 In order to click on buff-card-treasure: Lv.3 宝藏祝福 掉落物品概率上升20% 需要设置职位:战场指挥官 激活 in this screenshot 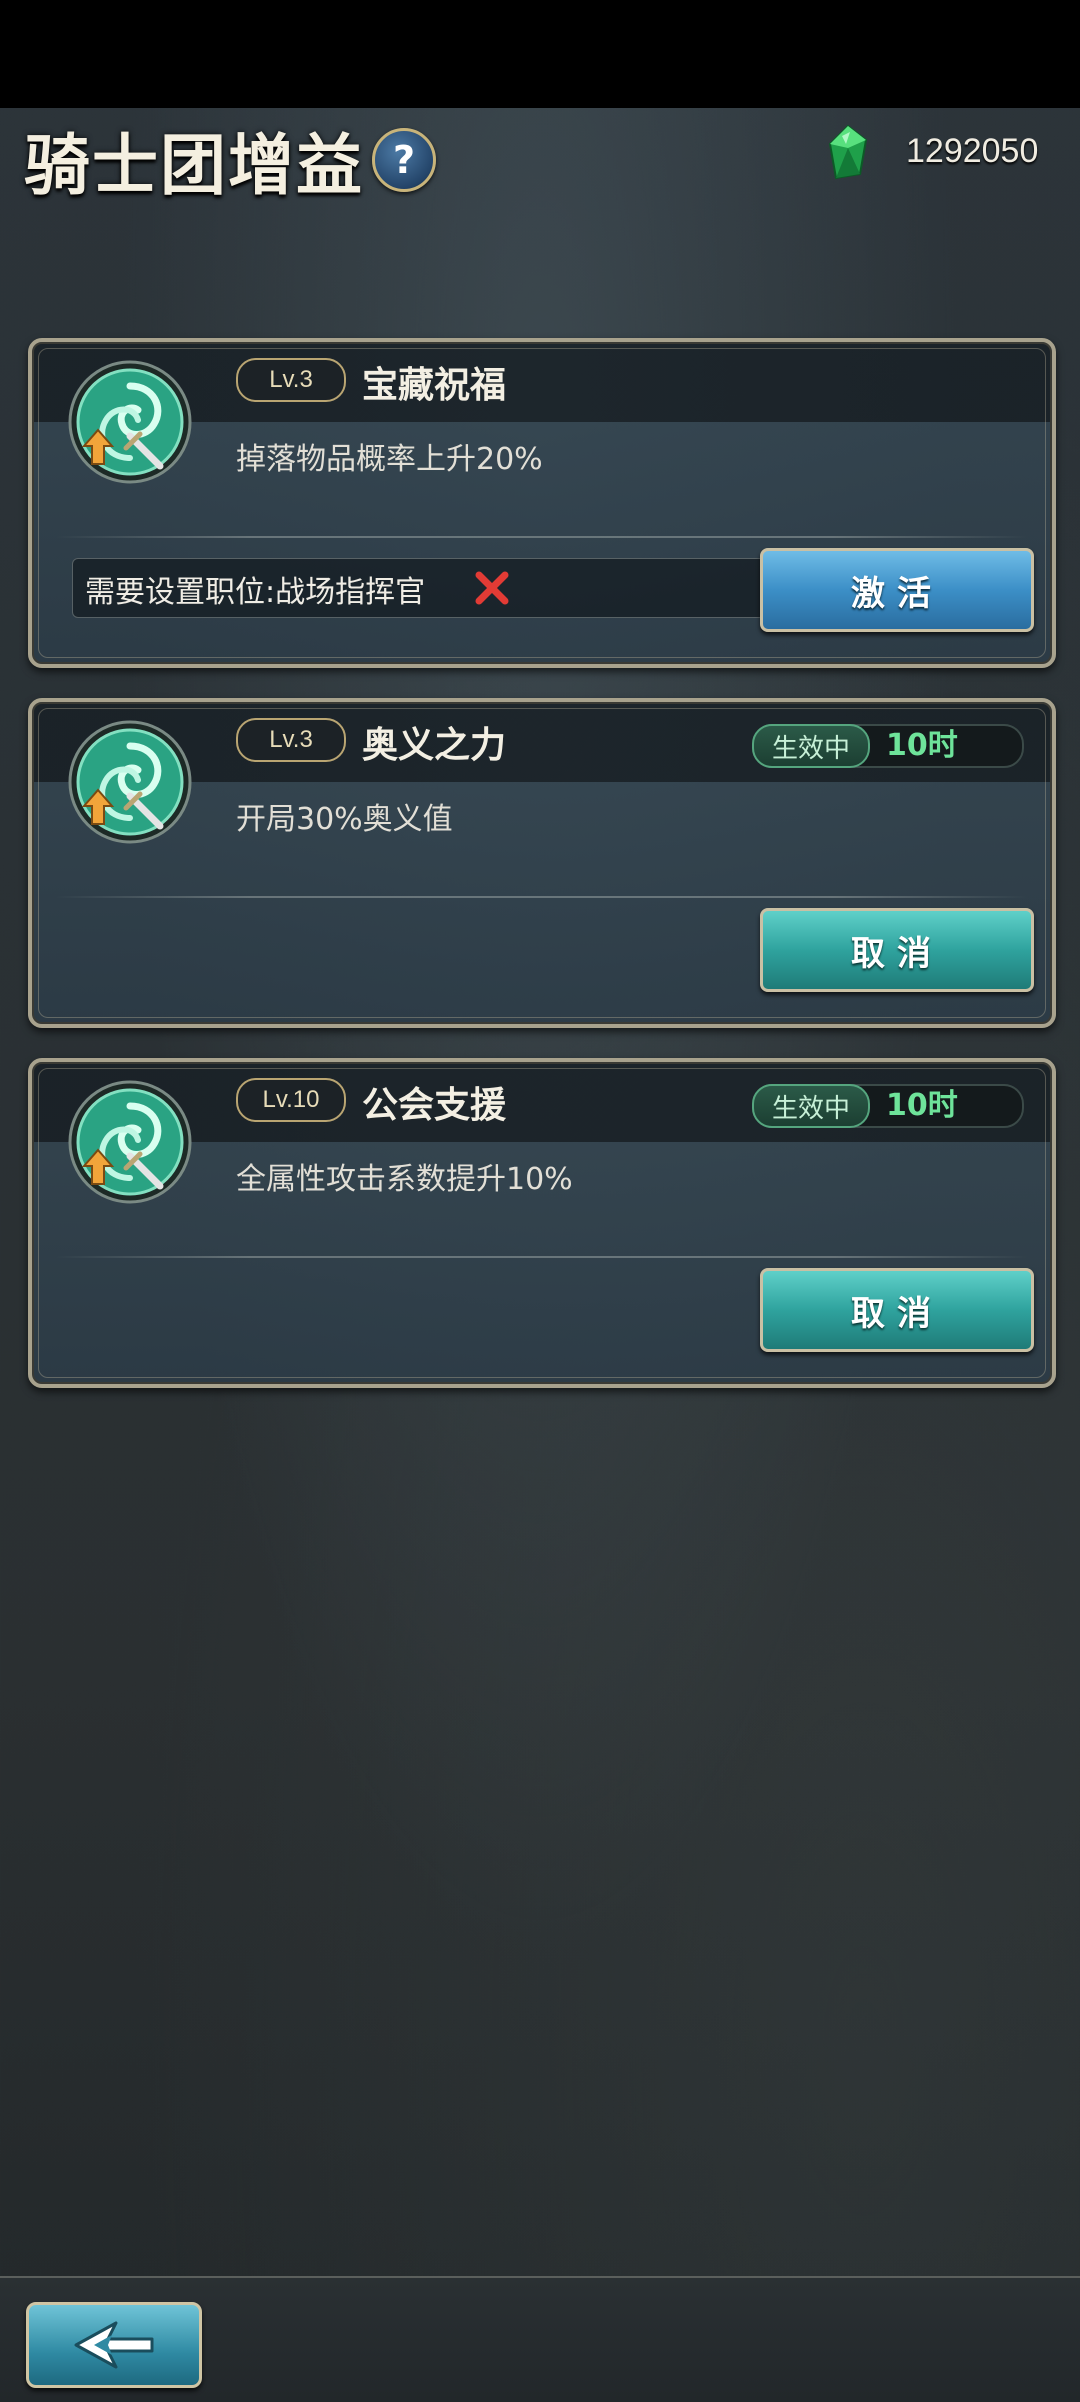, I will do `click(542, 503)`.